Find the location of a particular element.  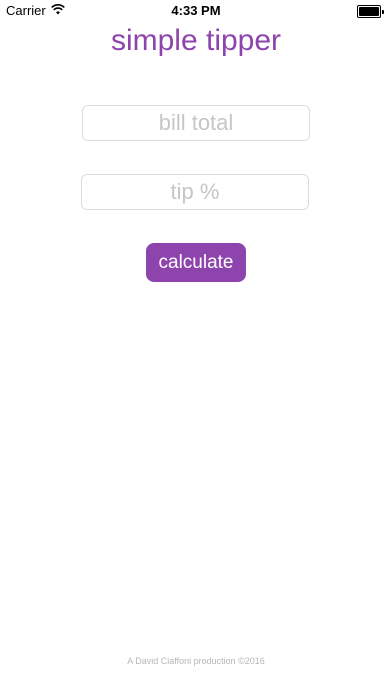

status-time: 4:33 PM is located at coordinates (196, 10).